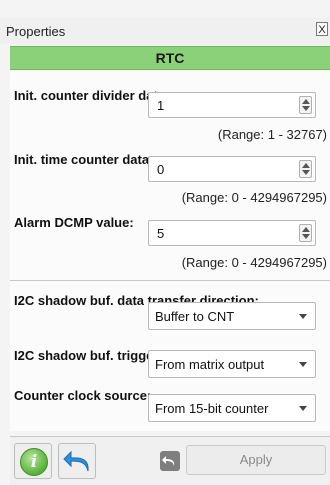 The image size is (330, 485). Describe the element at coordinates (160, 169) in the screenshot. I see `time-counter-value: 0` at that location.